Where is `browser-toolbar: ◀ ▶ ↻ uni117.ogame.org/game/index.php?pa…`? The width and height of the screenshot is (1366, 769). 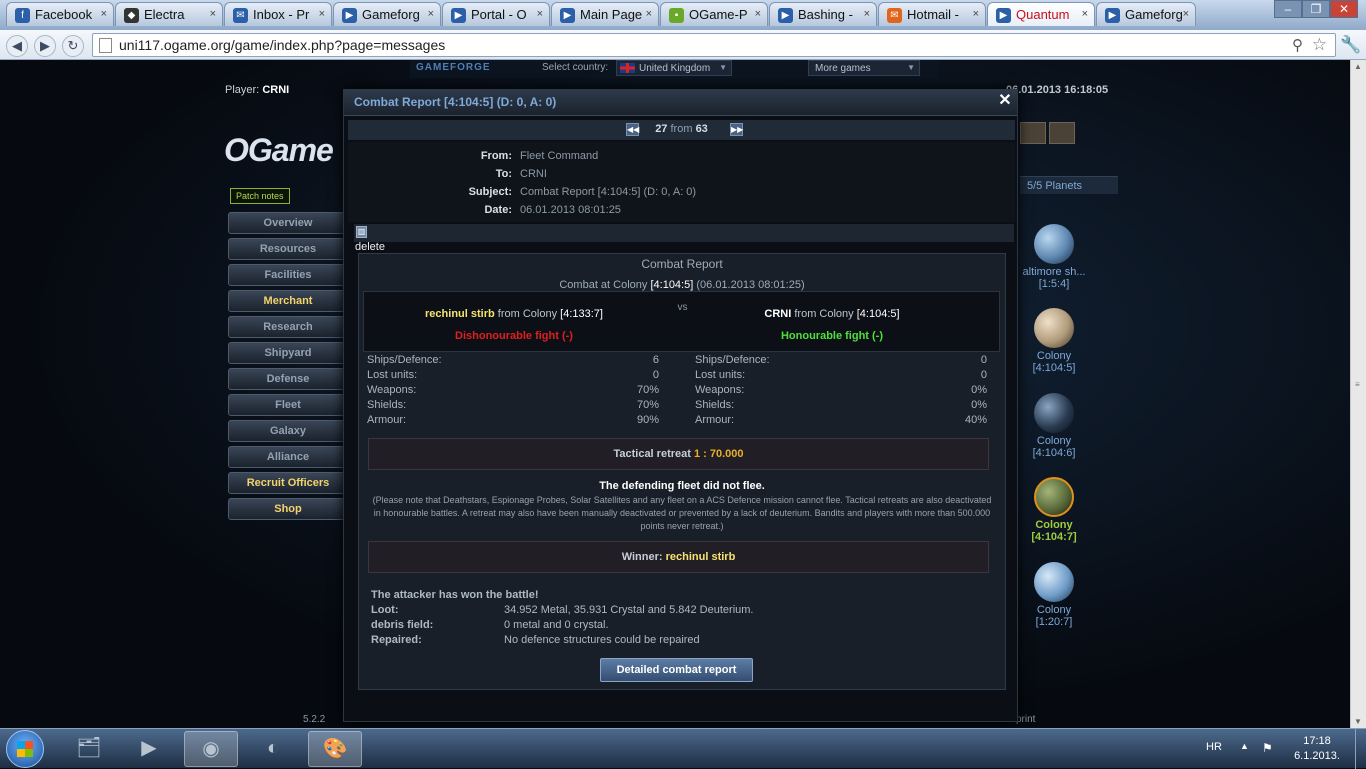 browser-toolbar: ◀ ▶ ↻ uni117.ogame.org/game/index.php?pa… is located at coordinates (683, 45).